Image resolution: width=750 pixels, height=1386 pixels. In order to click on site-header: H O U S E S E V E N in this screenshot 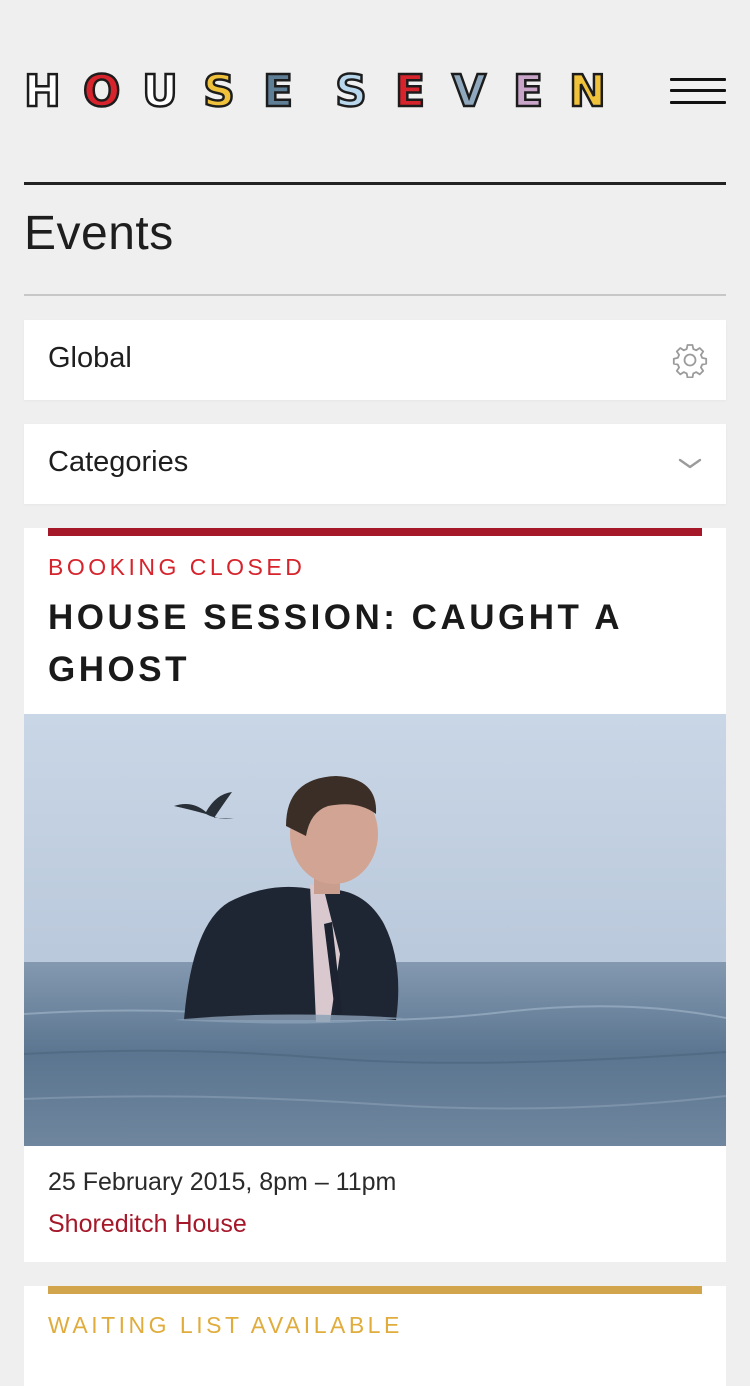, I will do `click(374, 90)`.